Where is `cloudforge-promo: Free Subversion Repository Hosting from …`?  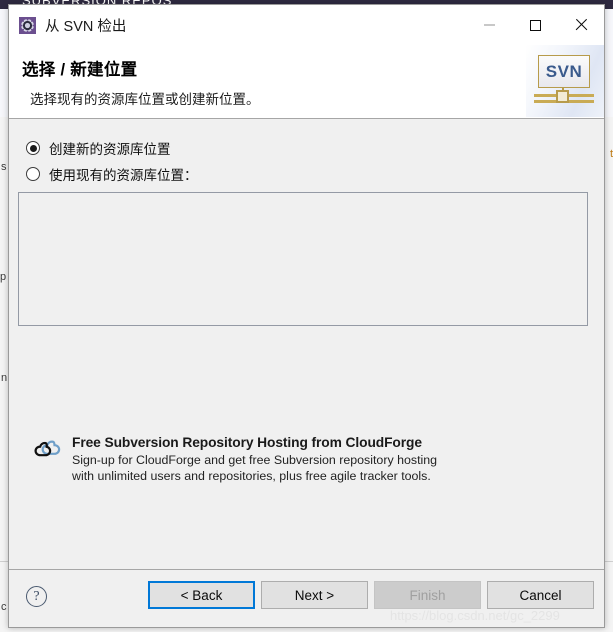
cloudforge-promo: Free Subversion Repository Hosting from … is located at coordinates (306, 459).